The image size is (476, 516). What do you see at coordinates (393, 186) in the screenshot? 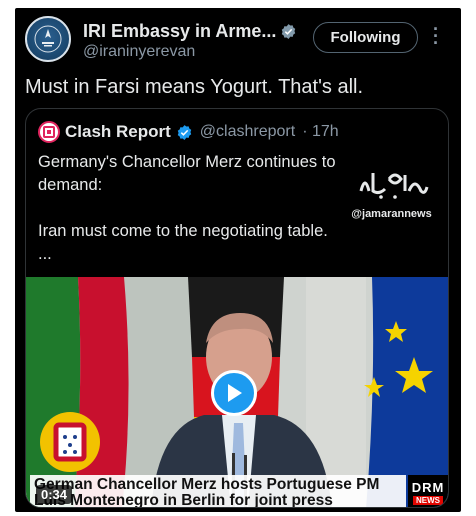
I see `jamaran-logo-icon` at bounding box center [393, 186].